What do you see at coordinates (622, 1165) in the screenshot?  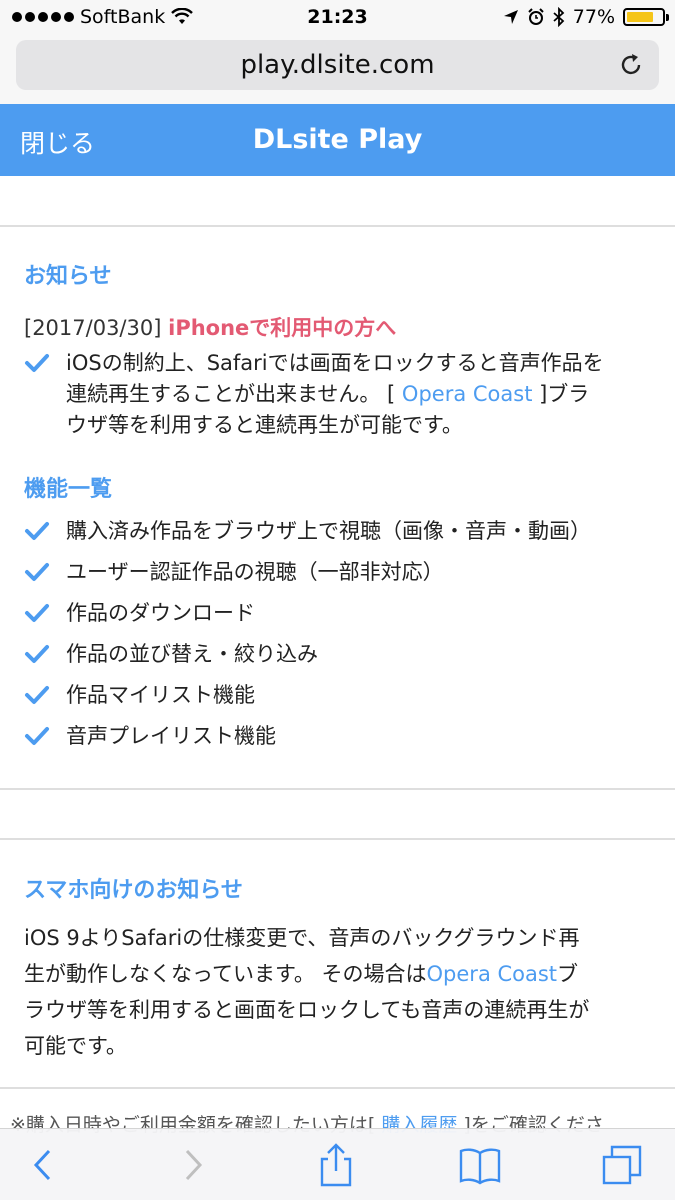 I see `tabs-icon` at bounding box center [622, 1165].